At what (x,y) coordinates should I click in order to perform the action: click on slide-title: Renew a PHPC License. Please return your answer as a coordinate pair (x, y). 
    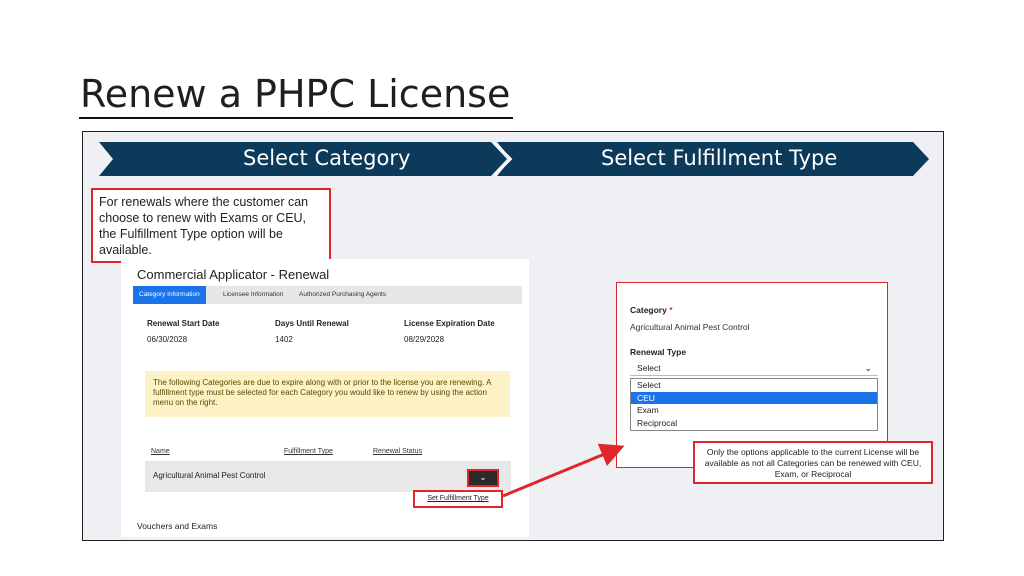
    Looking at the image, I should click on (295, 94).